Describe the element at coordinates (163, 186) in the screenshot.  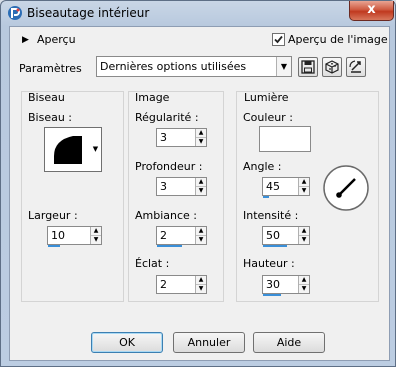
I see `depth-value: 3` at that location.